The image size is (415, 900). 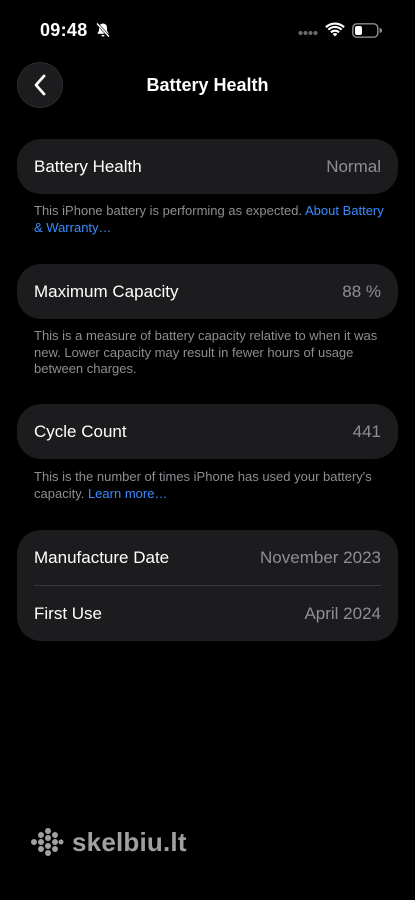 I want to click on battery-health-label: Battery Health, so click(x=88, y=166).